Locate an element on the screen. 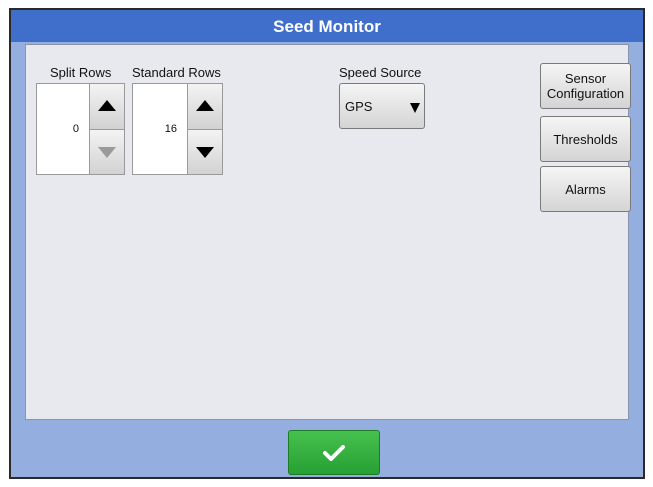 This screenshot has height=487, width=653. alarms-label: Alarms is located at coordinates (585, 189).